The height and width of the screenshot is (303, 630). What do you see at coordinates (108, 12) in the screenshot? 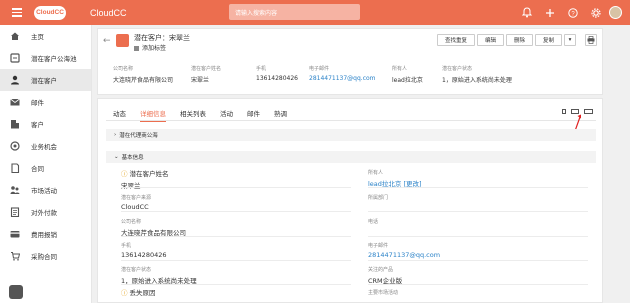
I see `app-name: CloudCC` at bounding box center [108, 12].